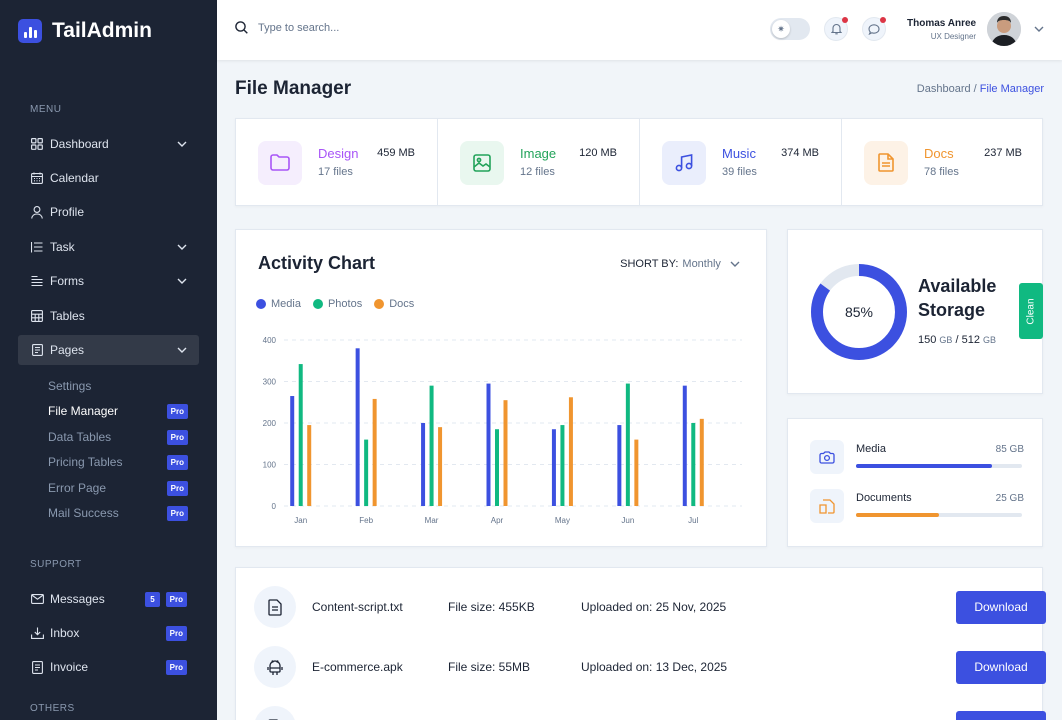 The height and width of the screenshot is (720, 1062). I want to click on bar-photos-jan, so click(300, 435).